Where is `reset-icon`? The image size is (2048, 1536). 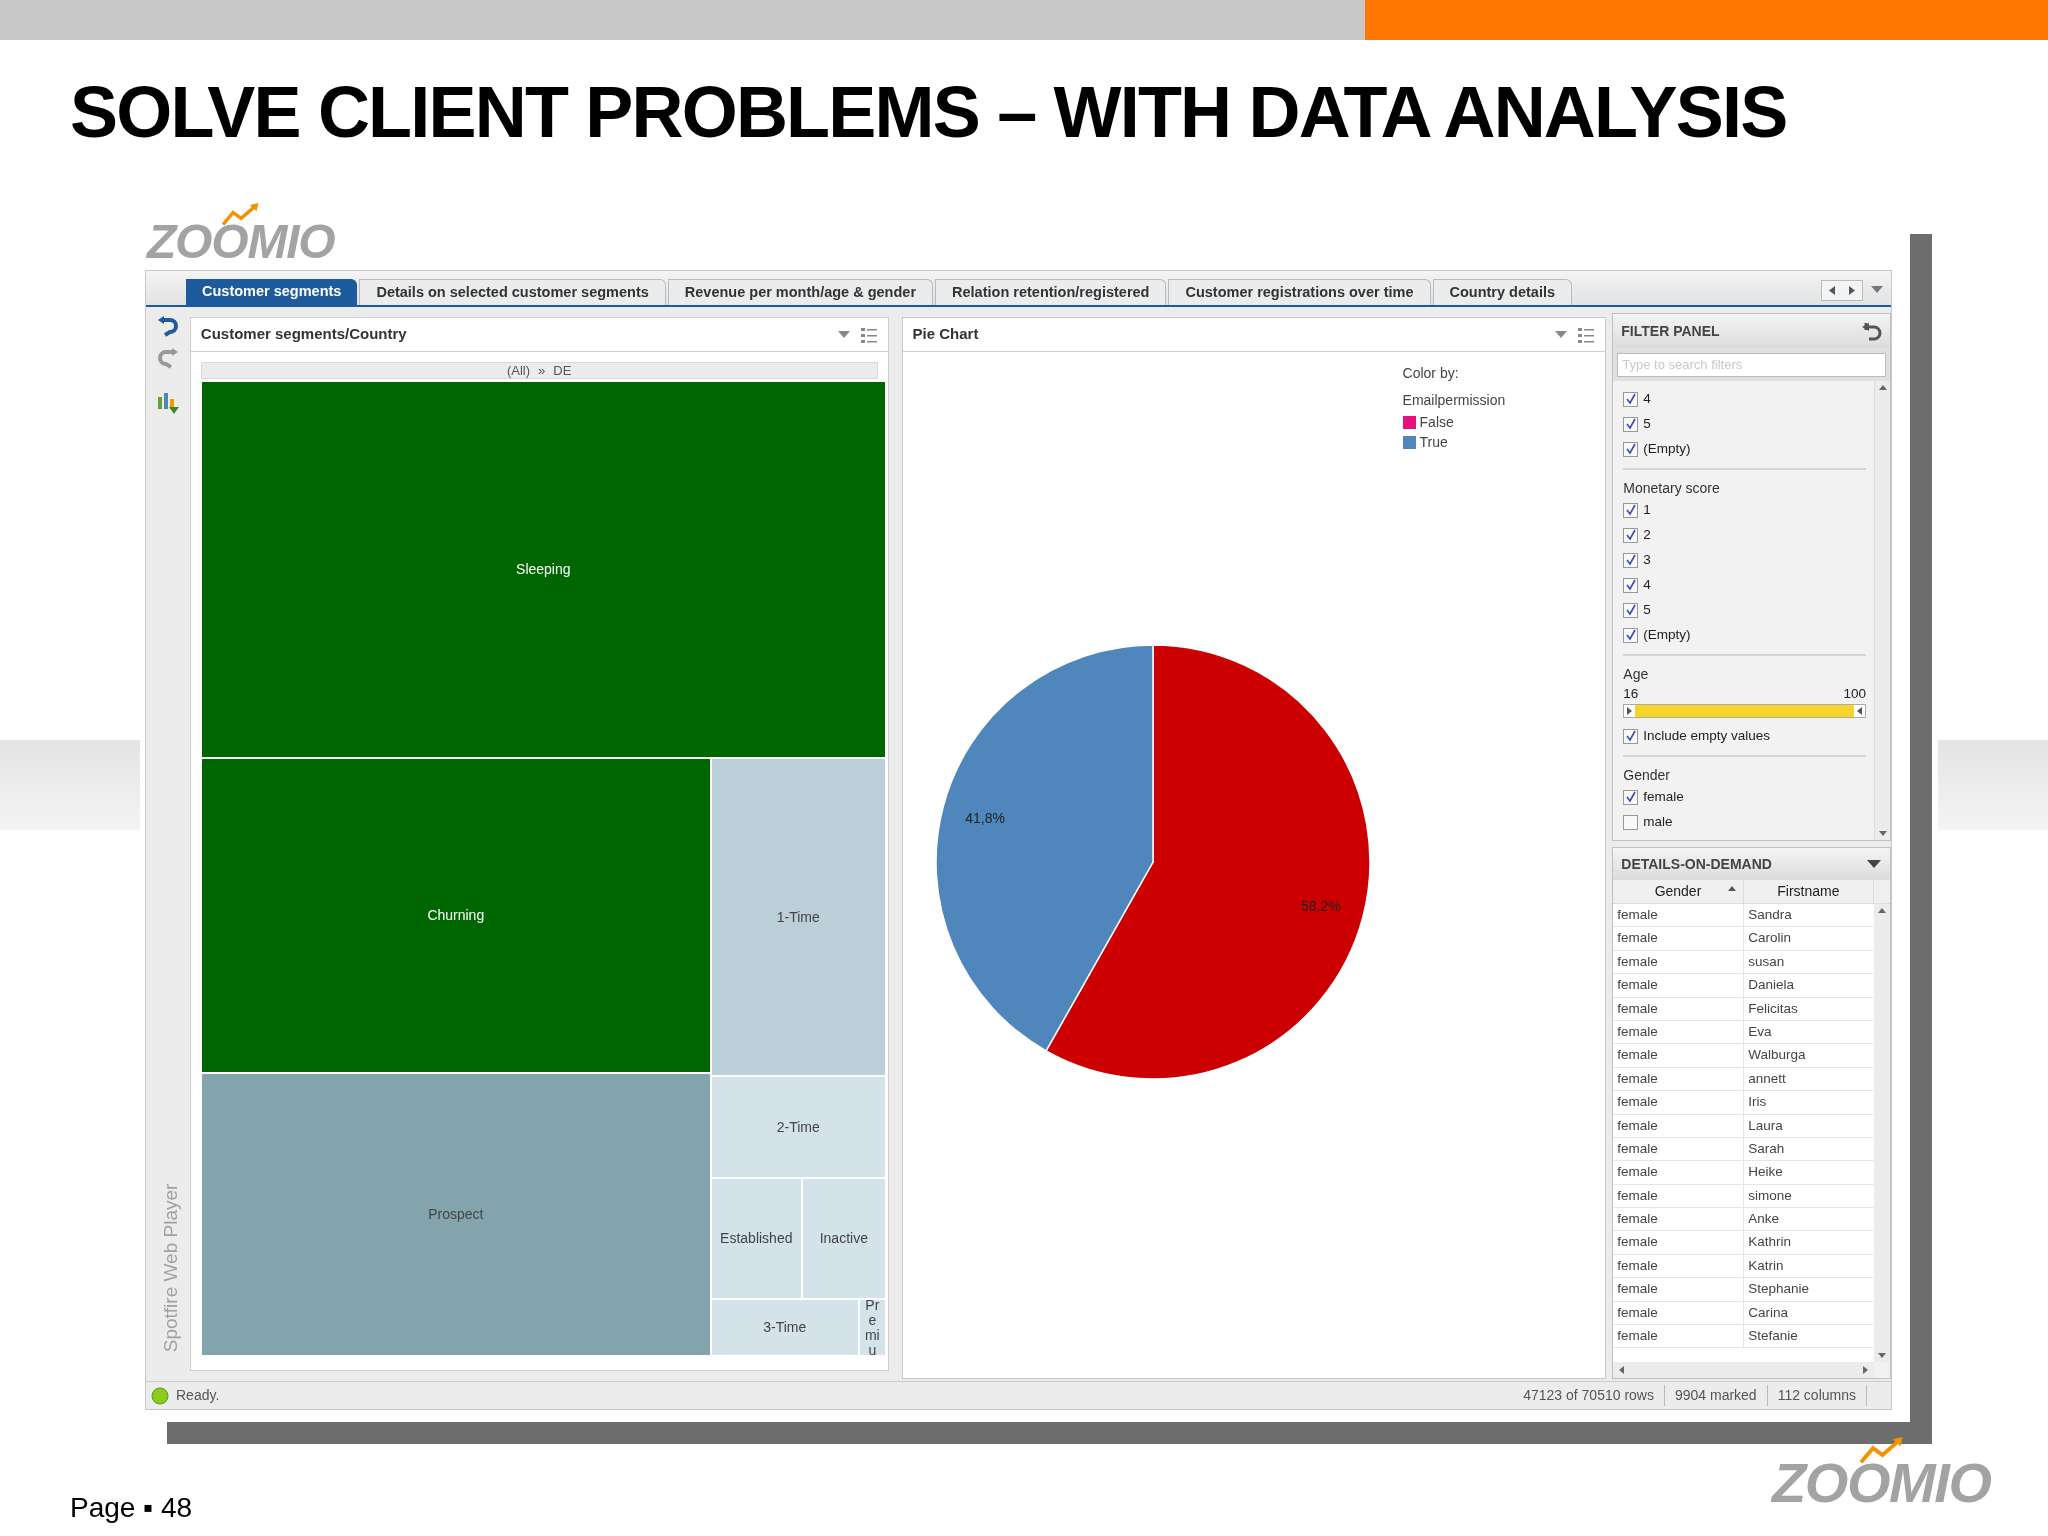
reset-icon is located at coordinates (1871, 331).